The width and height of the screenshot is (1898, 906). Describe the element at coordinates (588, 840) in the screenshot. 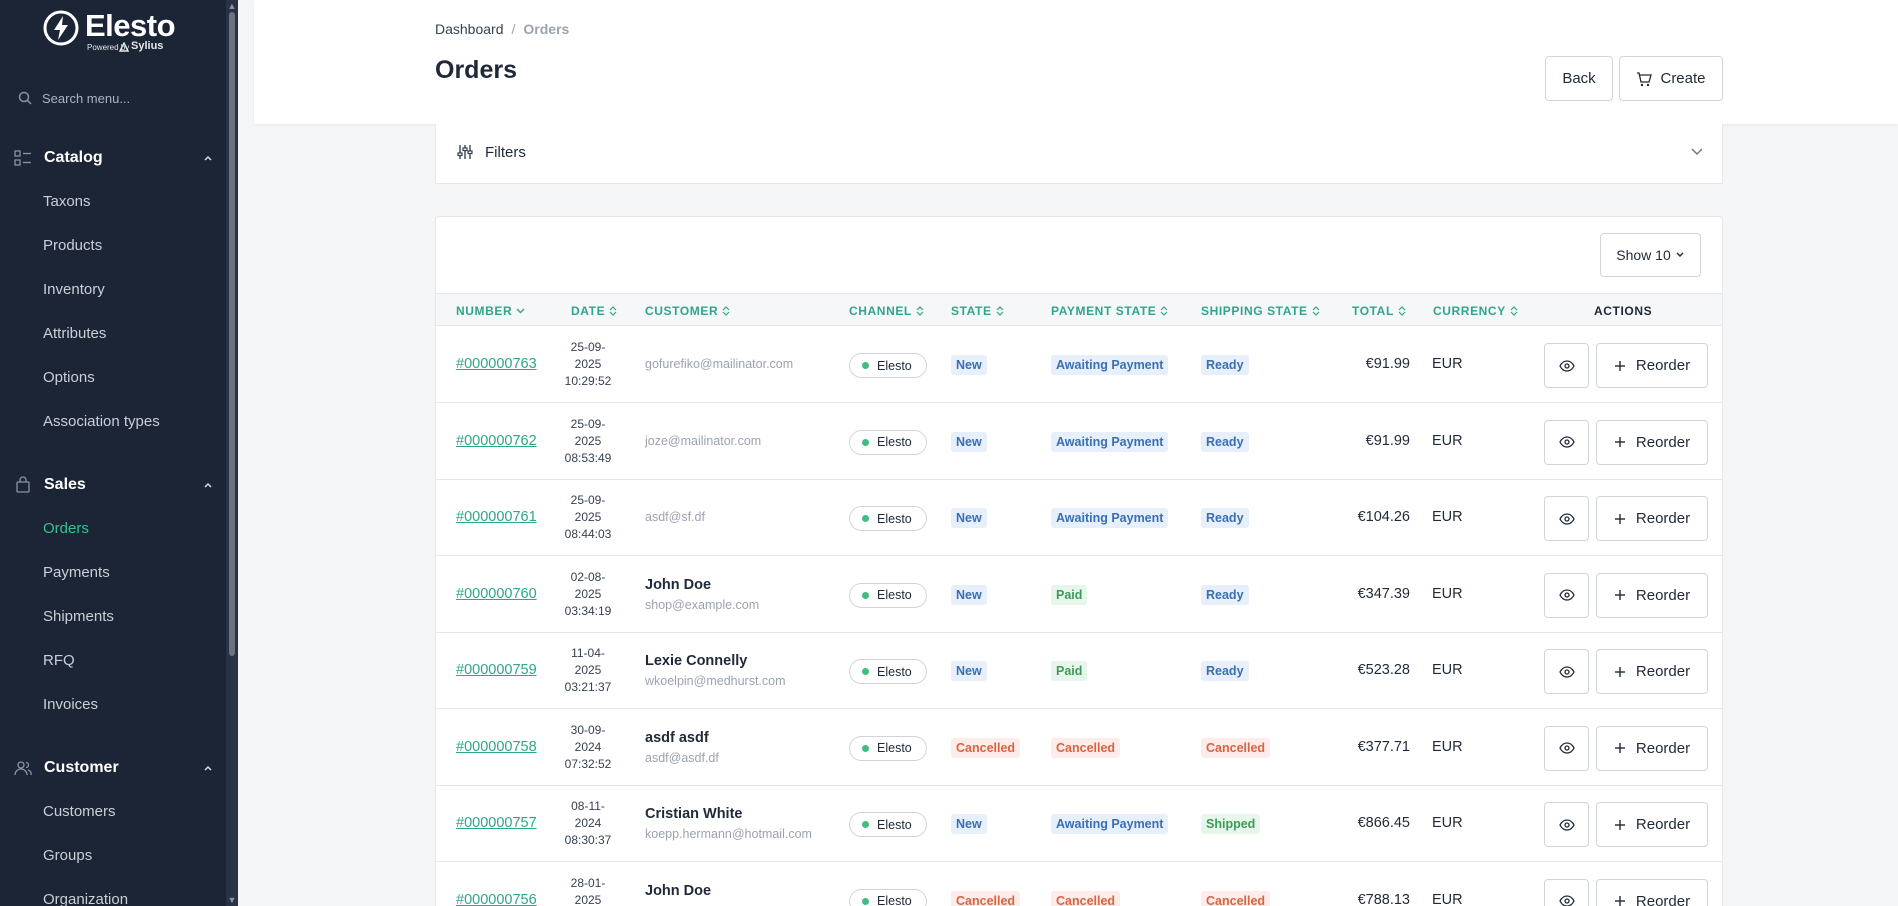

I see `date-line: 08:30:37` at that location.